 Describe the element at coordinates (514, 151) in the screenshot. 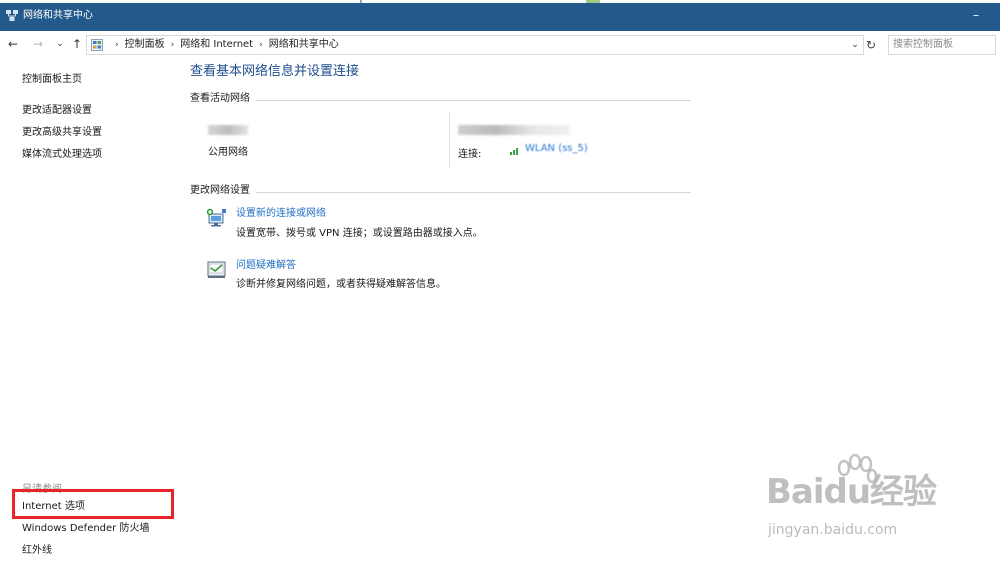

I see `wifi-signal-icon` at that location.